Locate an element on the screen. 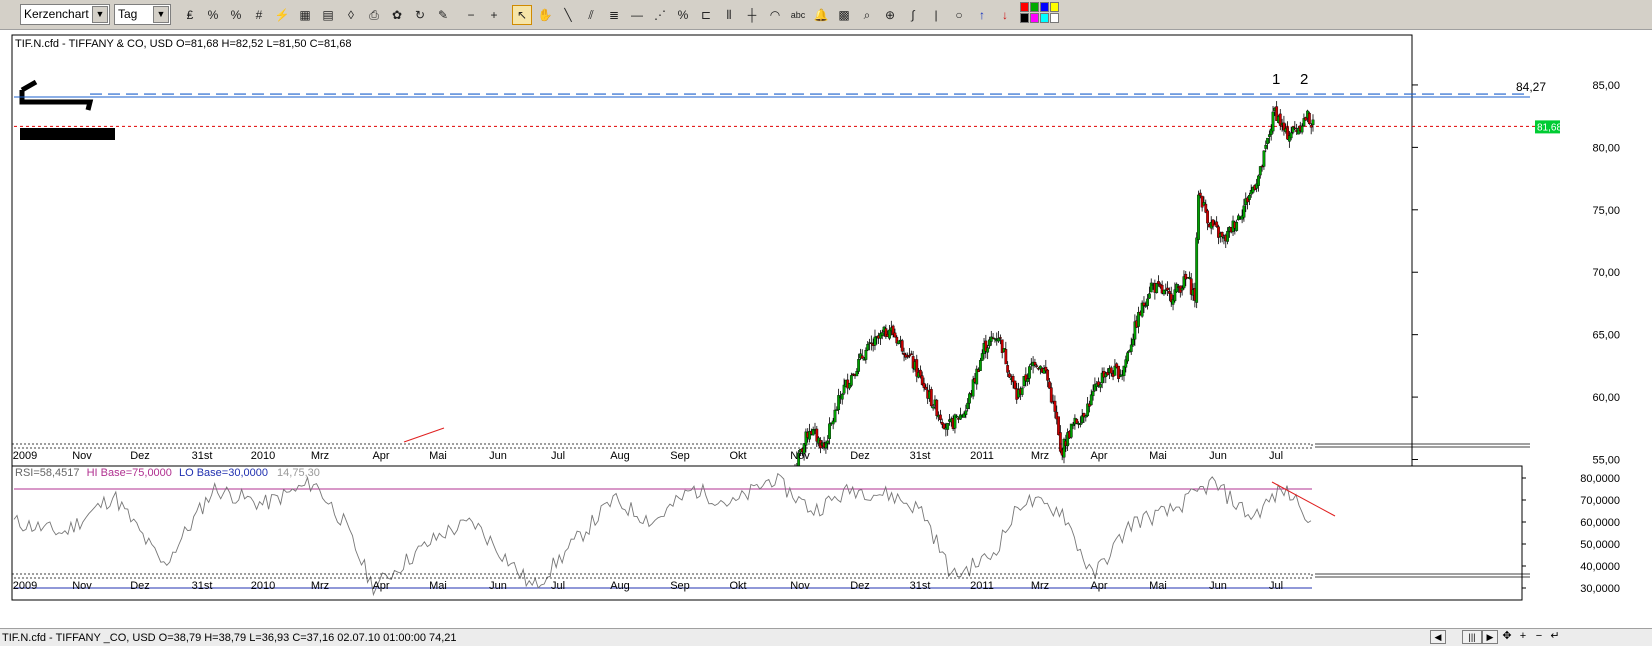  color-grid is located at coordinates (1040, 14).